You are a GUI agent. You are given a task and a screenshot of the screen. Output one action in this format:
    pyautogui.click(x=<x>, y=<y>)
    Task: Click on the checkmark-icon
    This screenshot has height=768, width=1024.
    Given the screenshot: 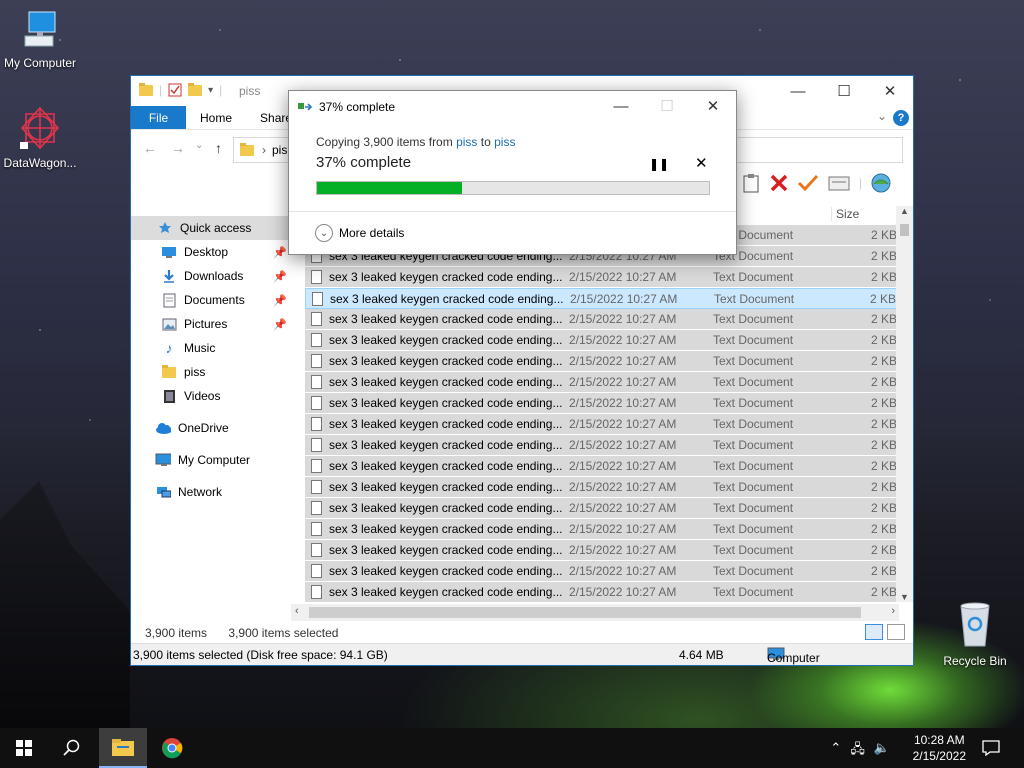 What is the action you would take?
    pyautogui.click(x=808, y=183)
    